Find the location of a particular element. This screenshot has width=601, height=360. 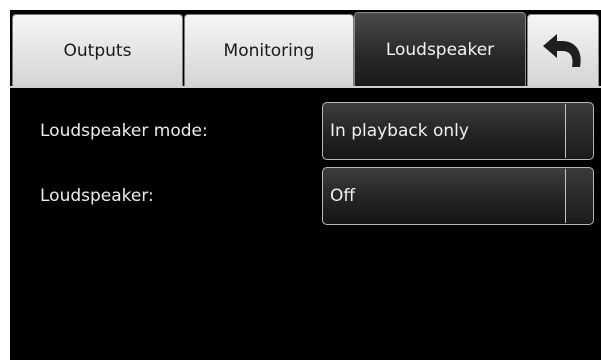

loudspeaker-mode-dropdown-handle is located at coordinates (578, 131).